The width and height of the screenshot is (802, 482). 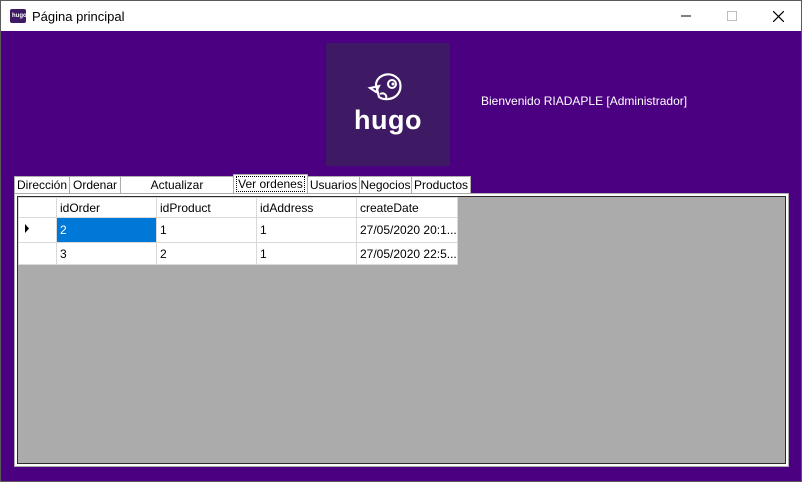 I want to click on tab-negocios: Negocios, so click(x=385, y=184).